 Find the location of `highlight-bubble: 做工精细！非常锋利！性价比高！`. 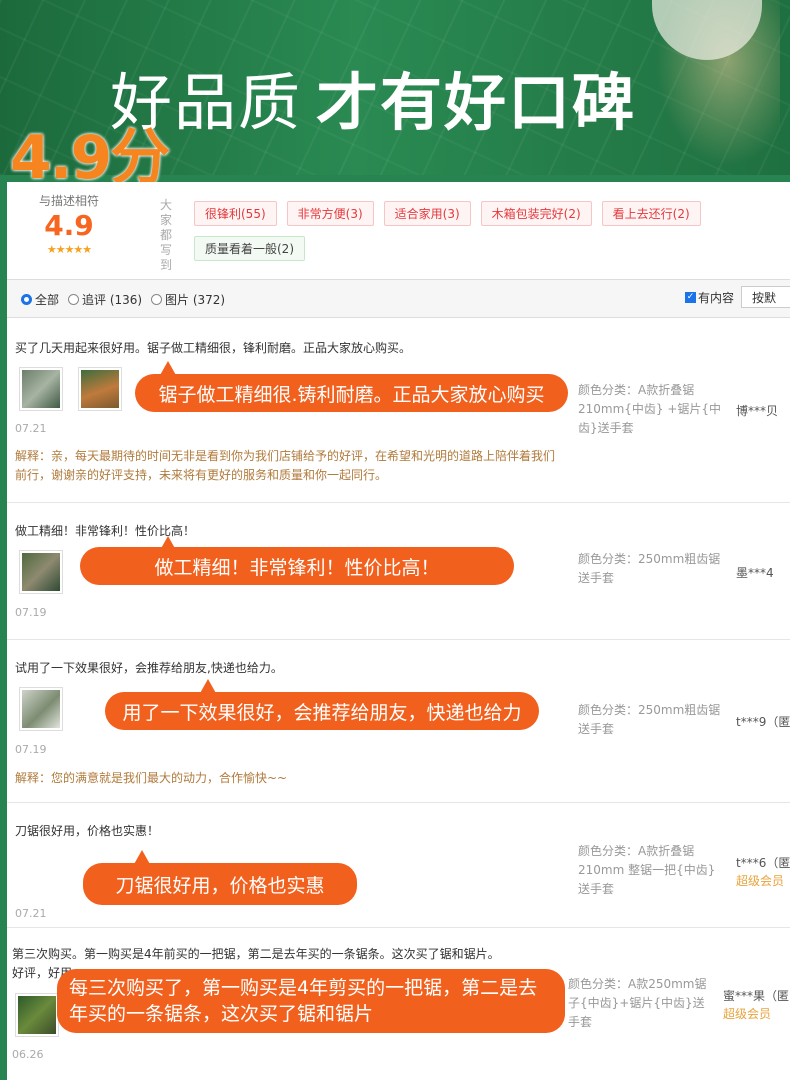

highlight-bubble: 做工精细！非常锋利！性价比高！ is located at coordinates (297, 566).